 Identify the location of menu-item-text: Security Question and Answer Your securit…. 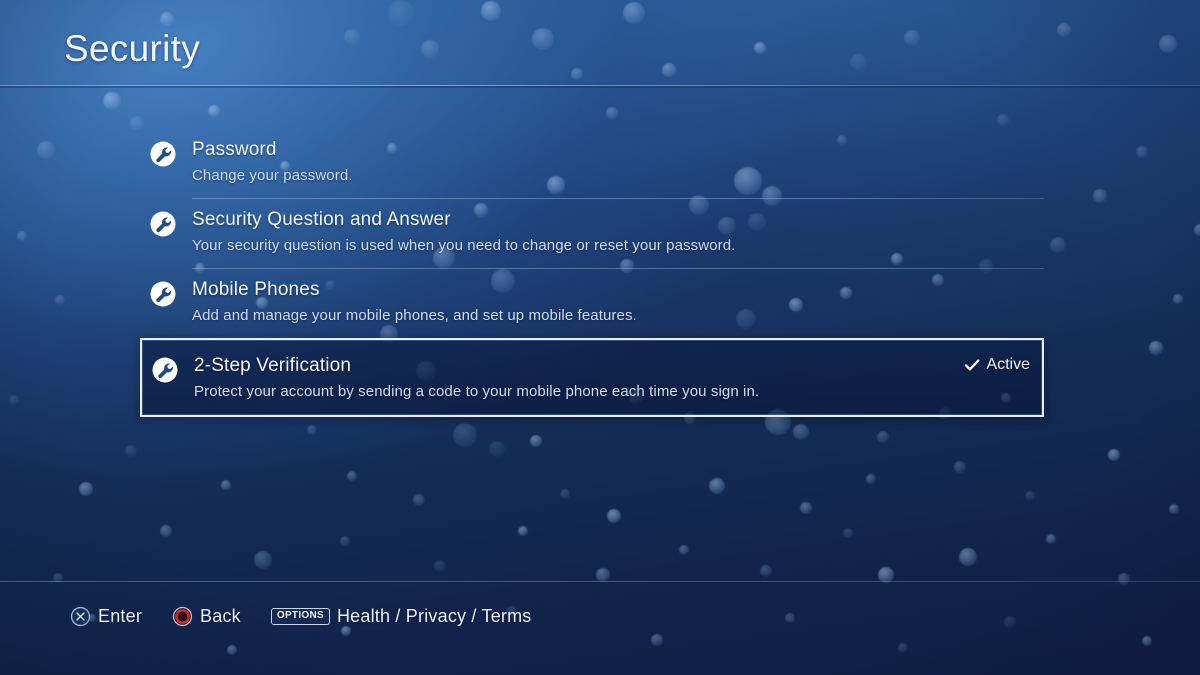
(617, 231).